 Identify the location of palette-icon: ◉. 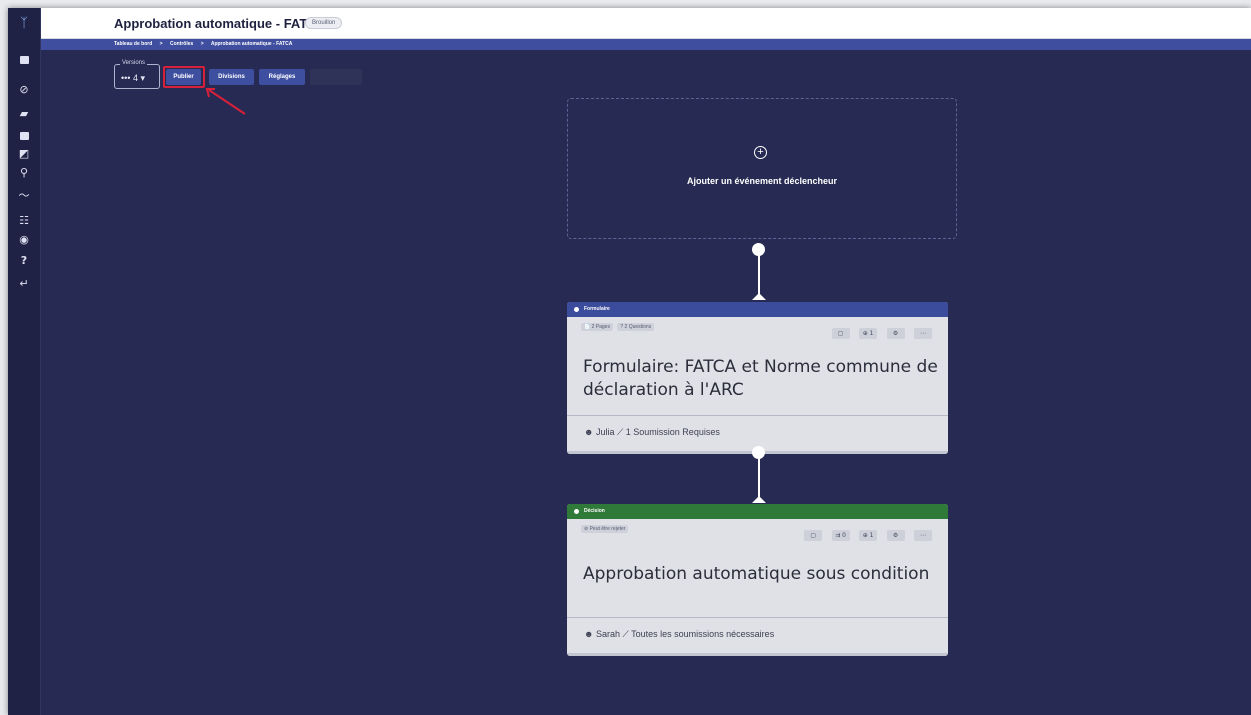
(24, 240).